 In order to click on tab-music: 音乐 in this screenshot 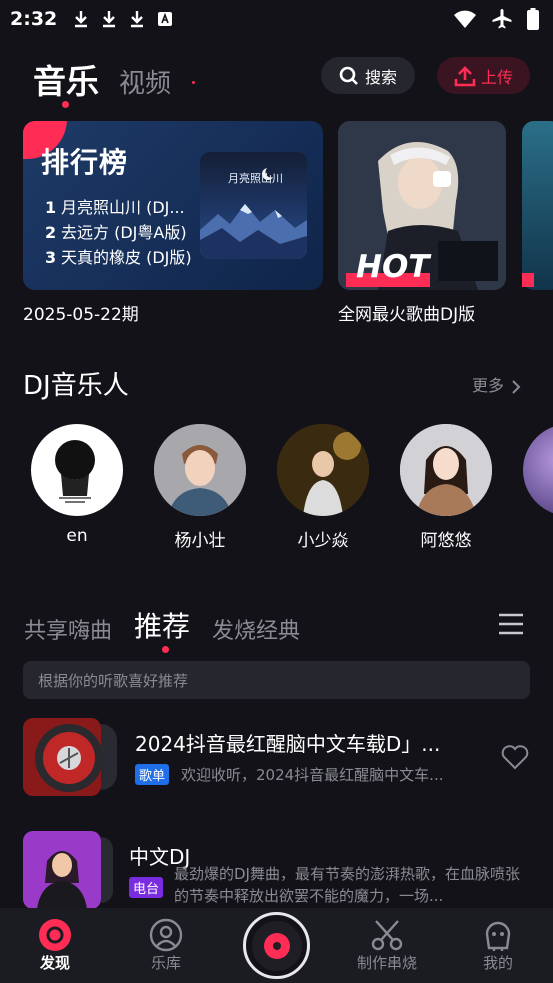, I will do `click(66, 79)`.